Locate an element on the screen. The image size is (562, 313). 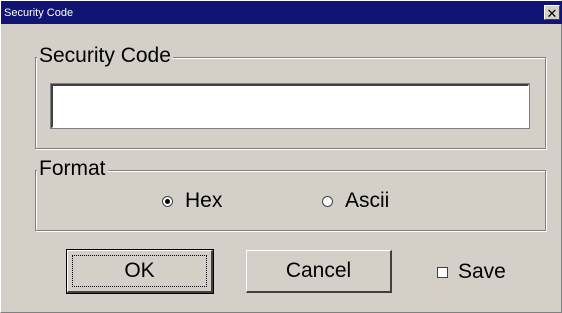
cancel-button: Cancel is located at coordinates (319, 271).